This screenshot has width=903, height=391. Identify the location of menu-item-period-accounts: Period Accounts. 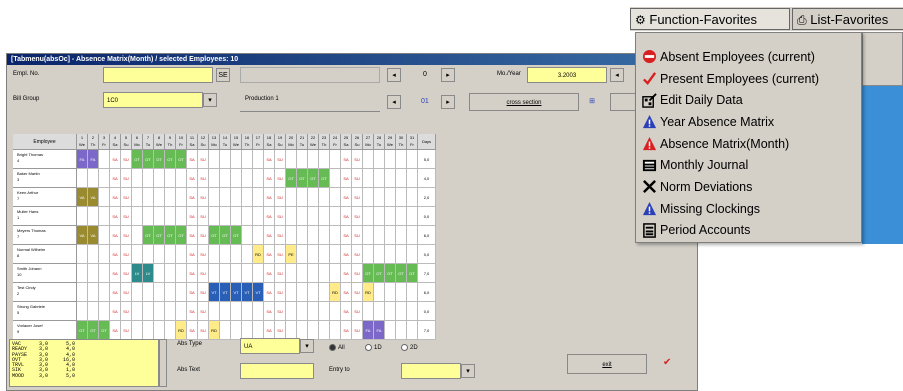
(748, 231).